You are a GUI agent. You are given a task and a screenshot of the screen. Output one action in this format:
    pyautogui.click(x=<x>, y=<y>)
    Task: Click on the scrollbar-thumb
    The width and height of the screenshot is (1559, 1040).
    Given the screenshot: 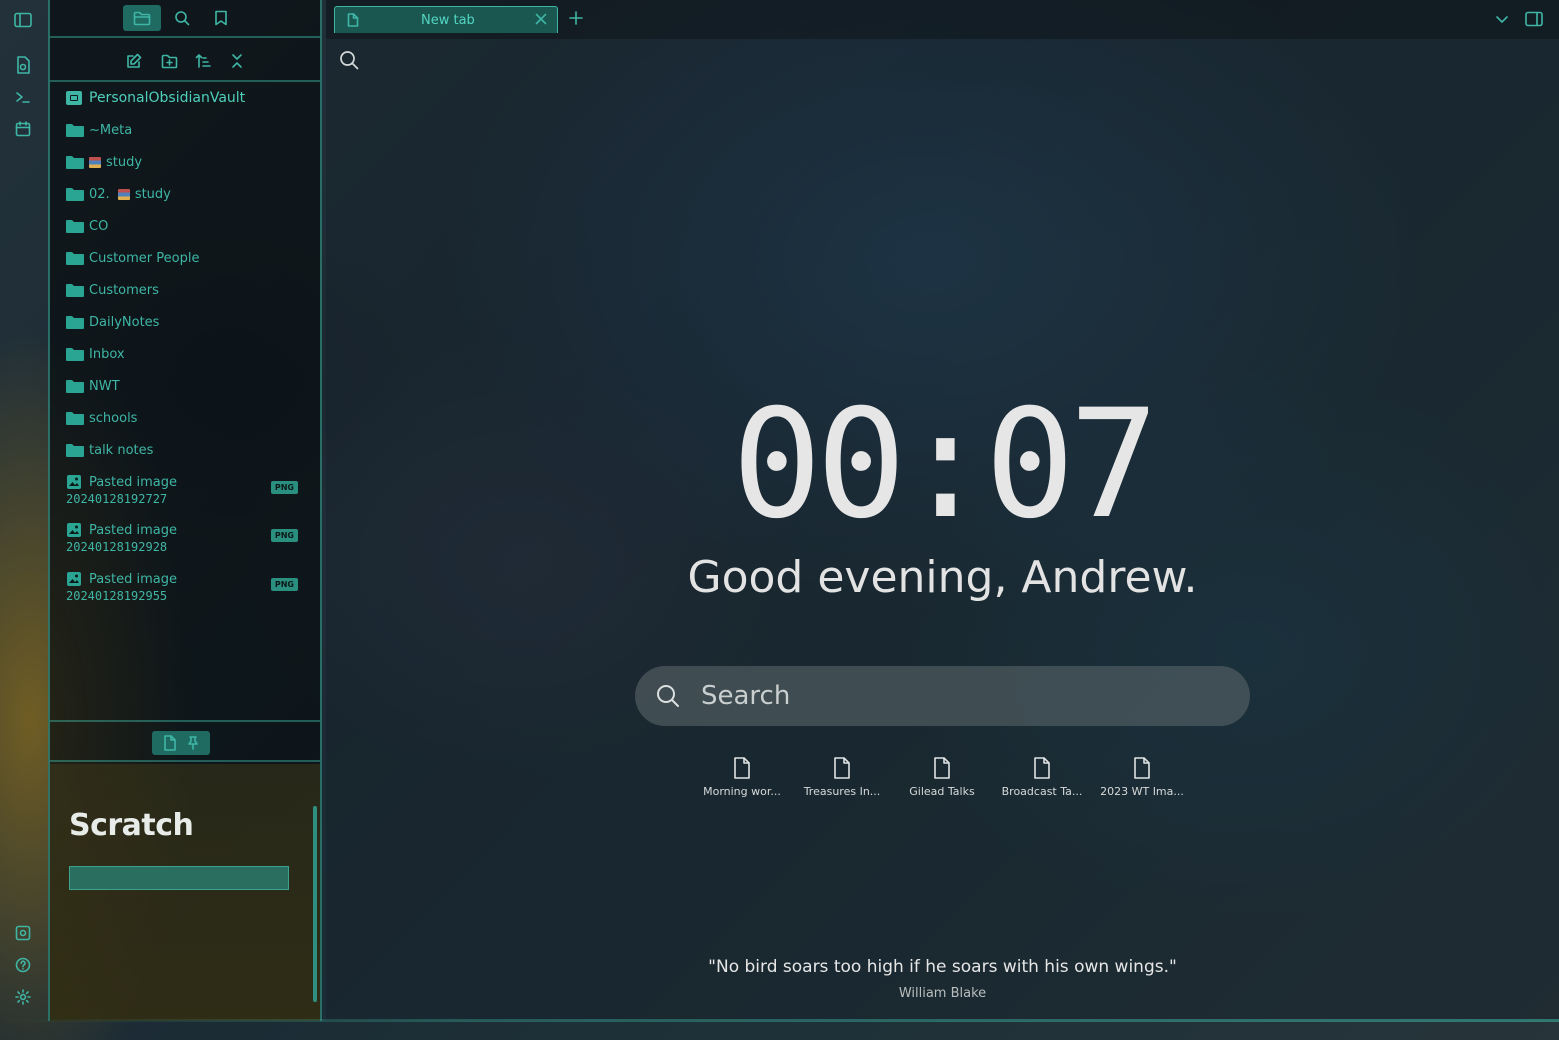 What is the action you would take?
    pyautogui.click(x=315, y=904)
    